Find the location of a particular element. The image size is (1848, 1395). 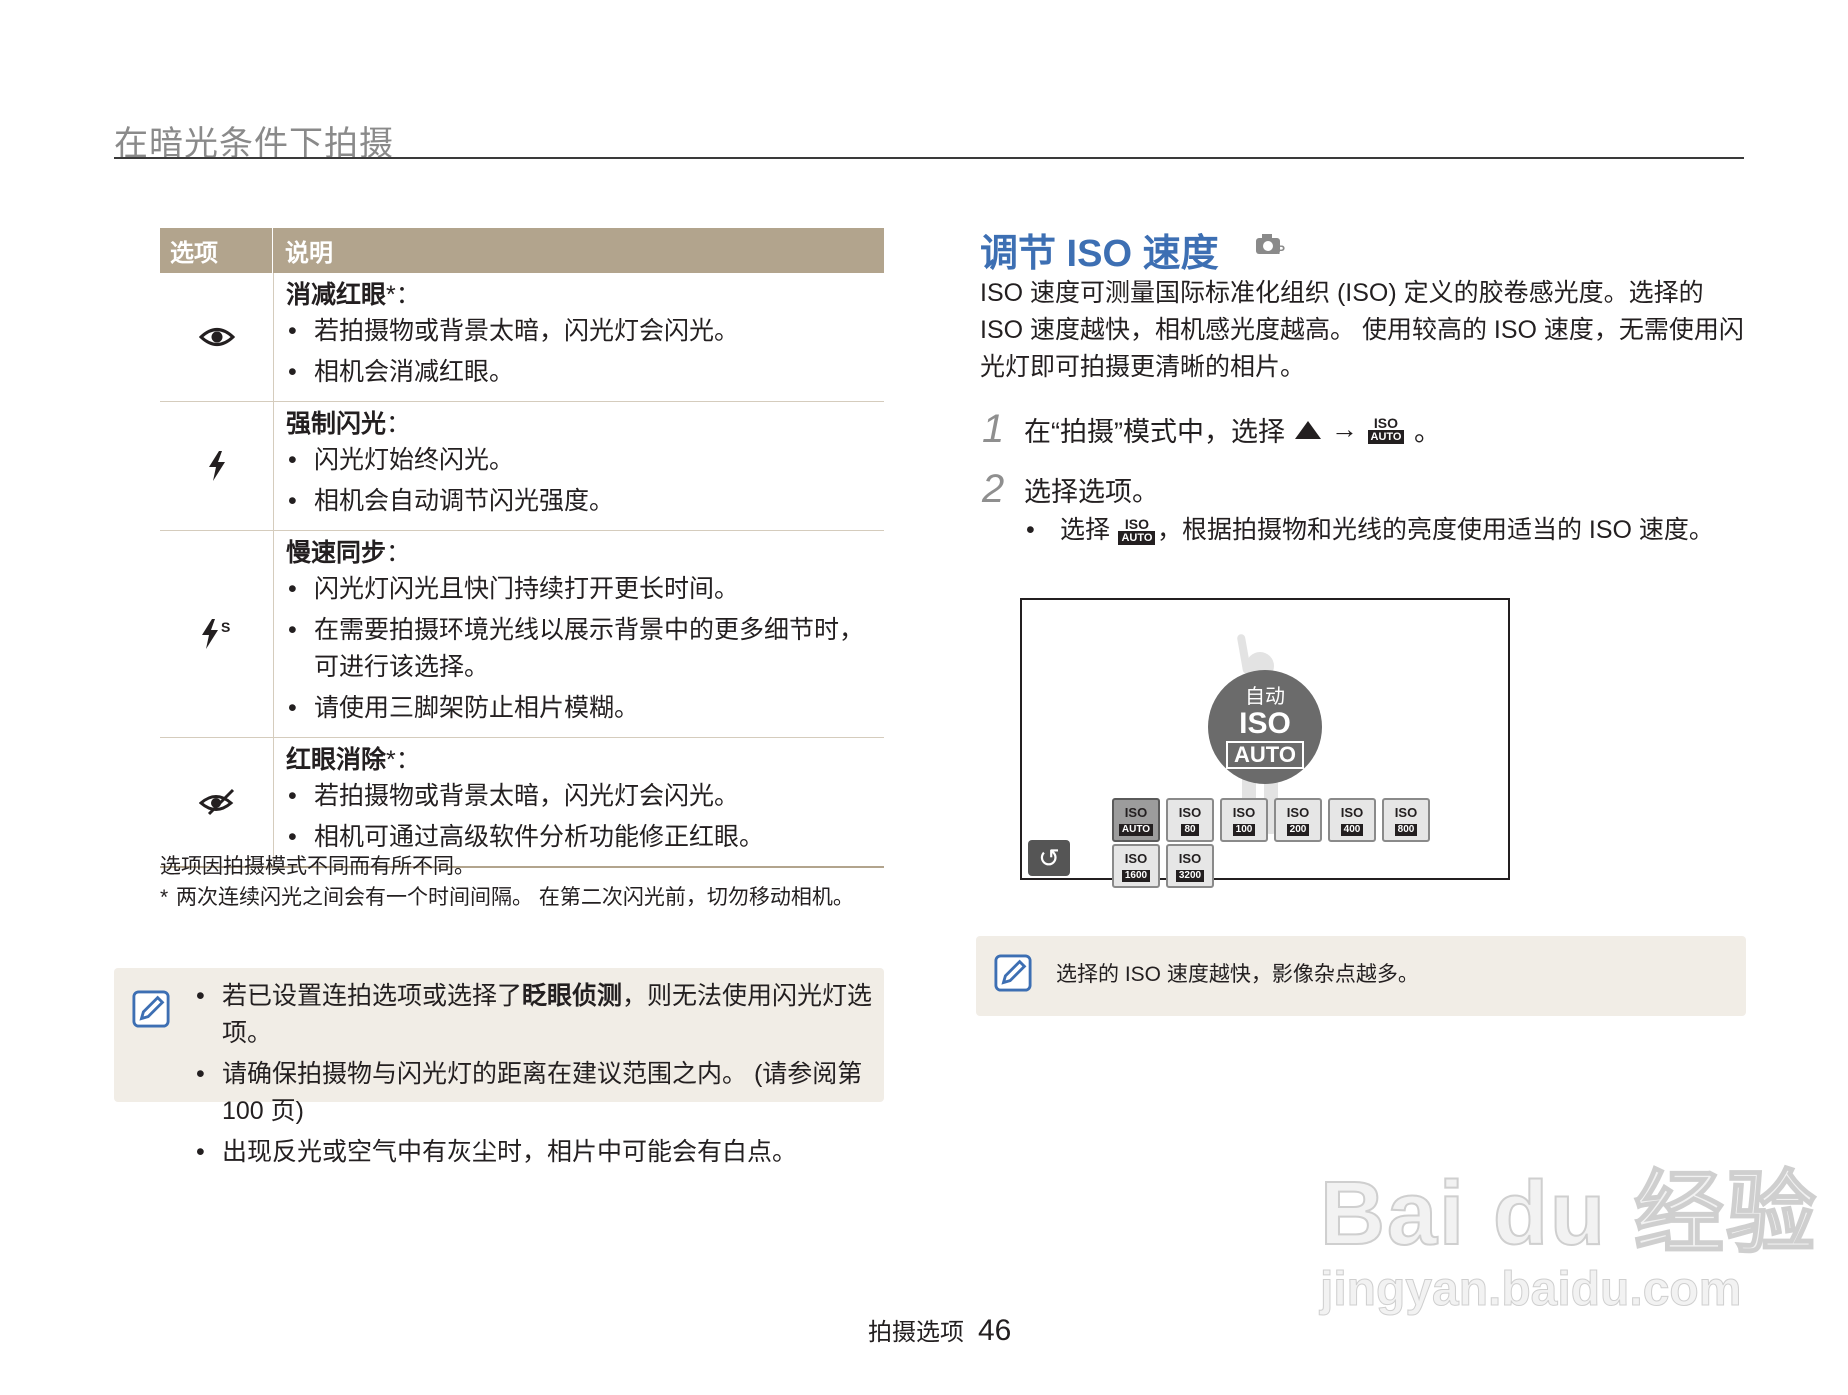

red-eye-icon is located at coordinates (216, 337).